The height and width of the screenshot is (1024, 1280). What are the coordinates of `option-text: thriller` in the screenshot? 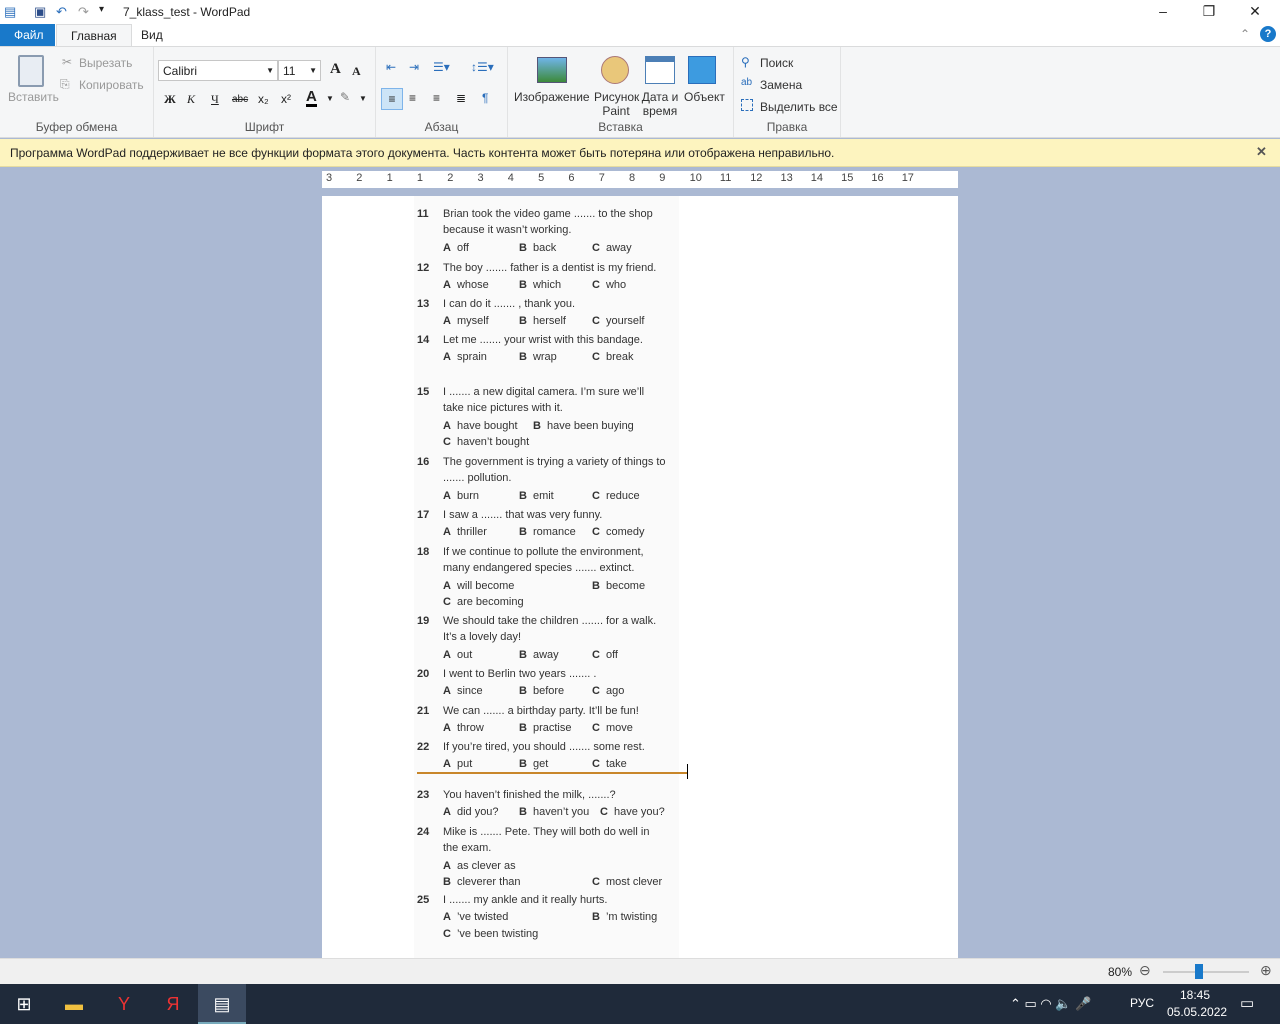 It's located at (471, 532).